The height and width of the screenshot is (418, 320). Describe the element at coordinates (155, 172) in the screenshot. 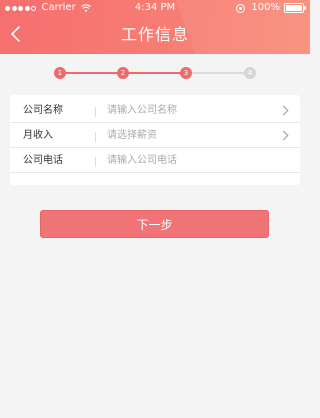

I see `row-divider` at that location.